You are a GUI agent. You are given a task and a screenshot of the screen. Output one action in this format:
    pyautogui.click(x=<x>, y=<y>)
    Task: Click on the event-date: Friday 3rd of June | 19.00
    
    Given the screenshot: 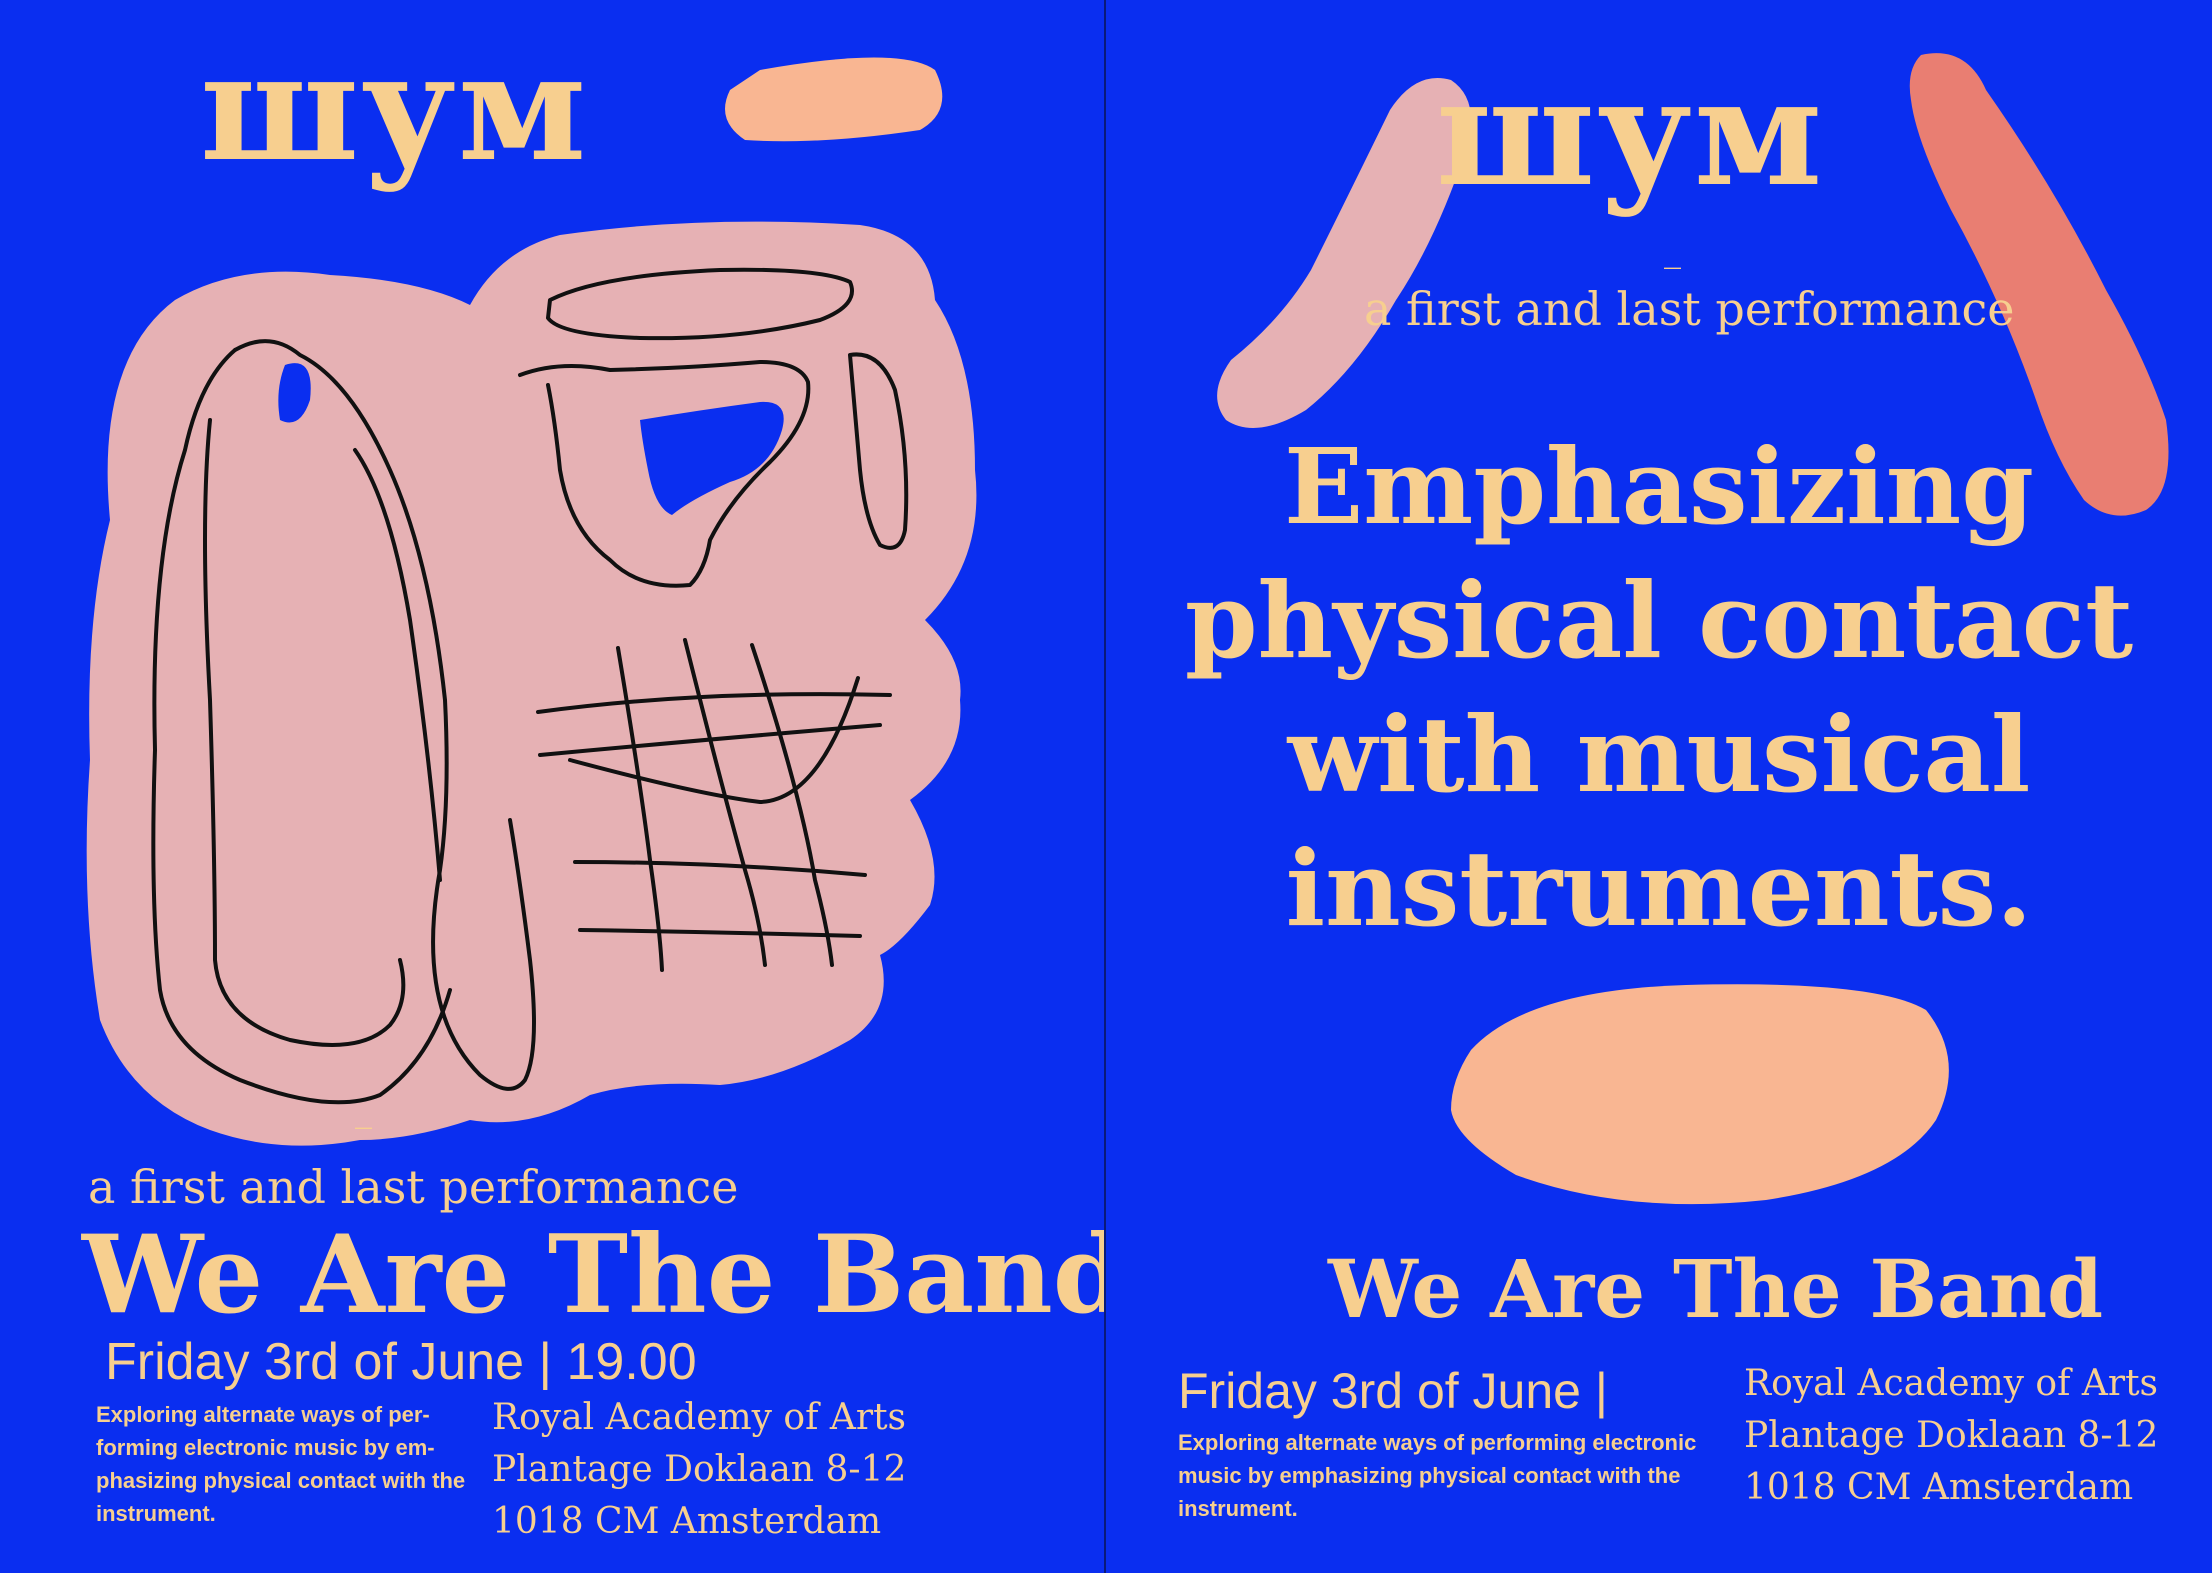 What is the action you would take?
    pyautogui.click(x=401, y=1362)
    